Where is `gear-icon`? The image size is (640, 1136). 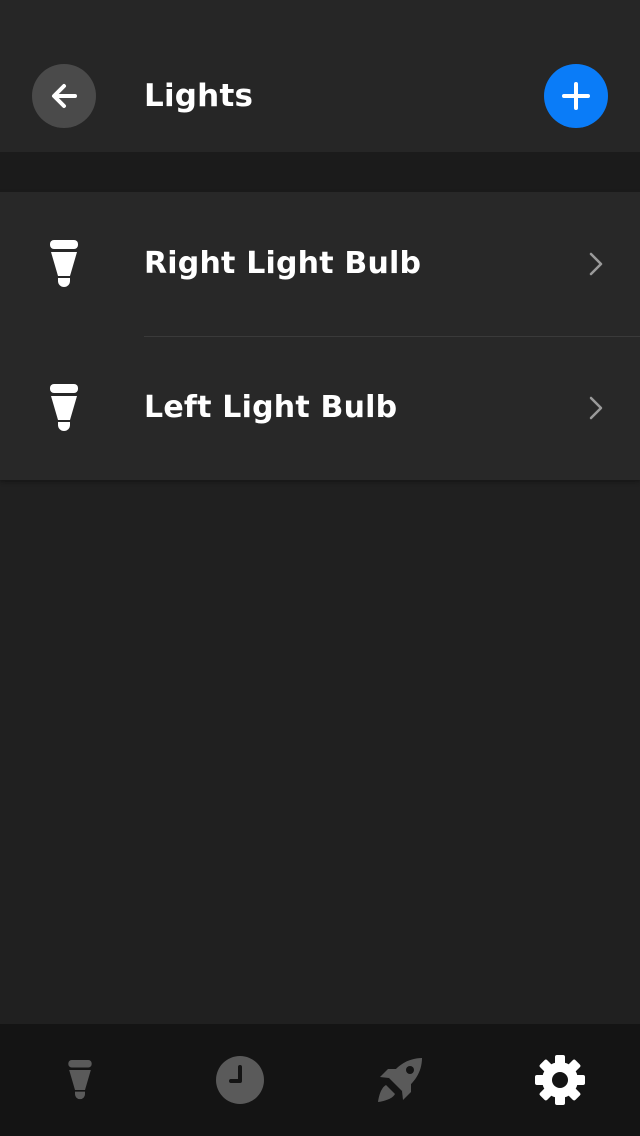 gear-icon is located at coordinates (560, 1080).